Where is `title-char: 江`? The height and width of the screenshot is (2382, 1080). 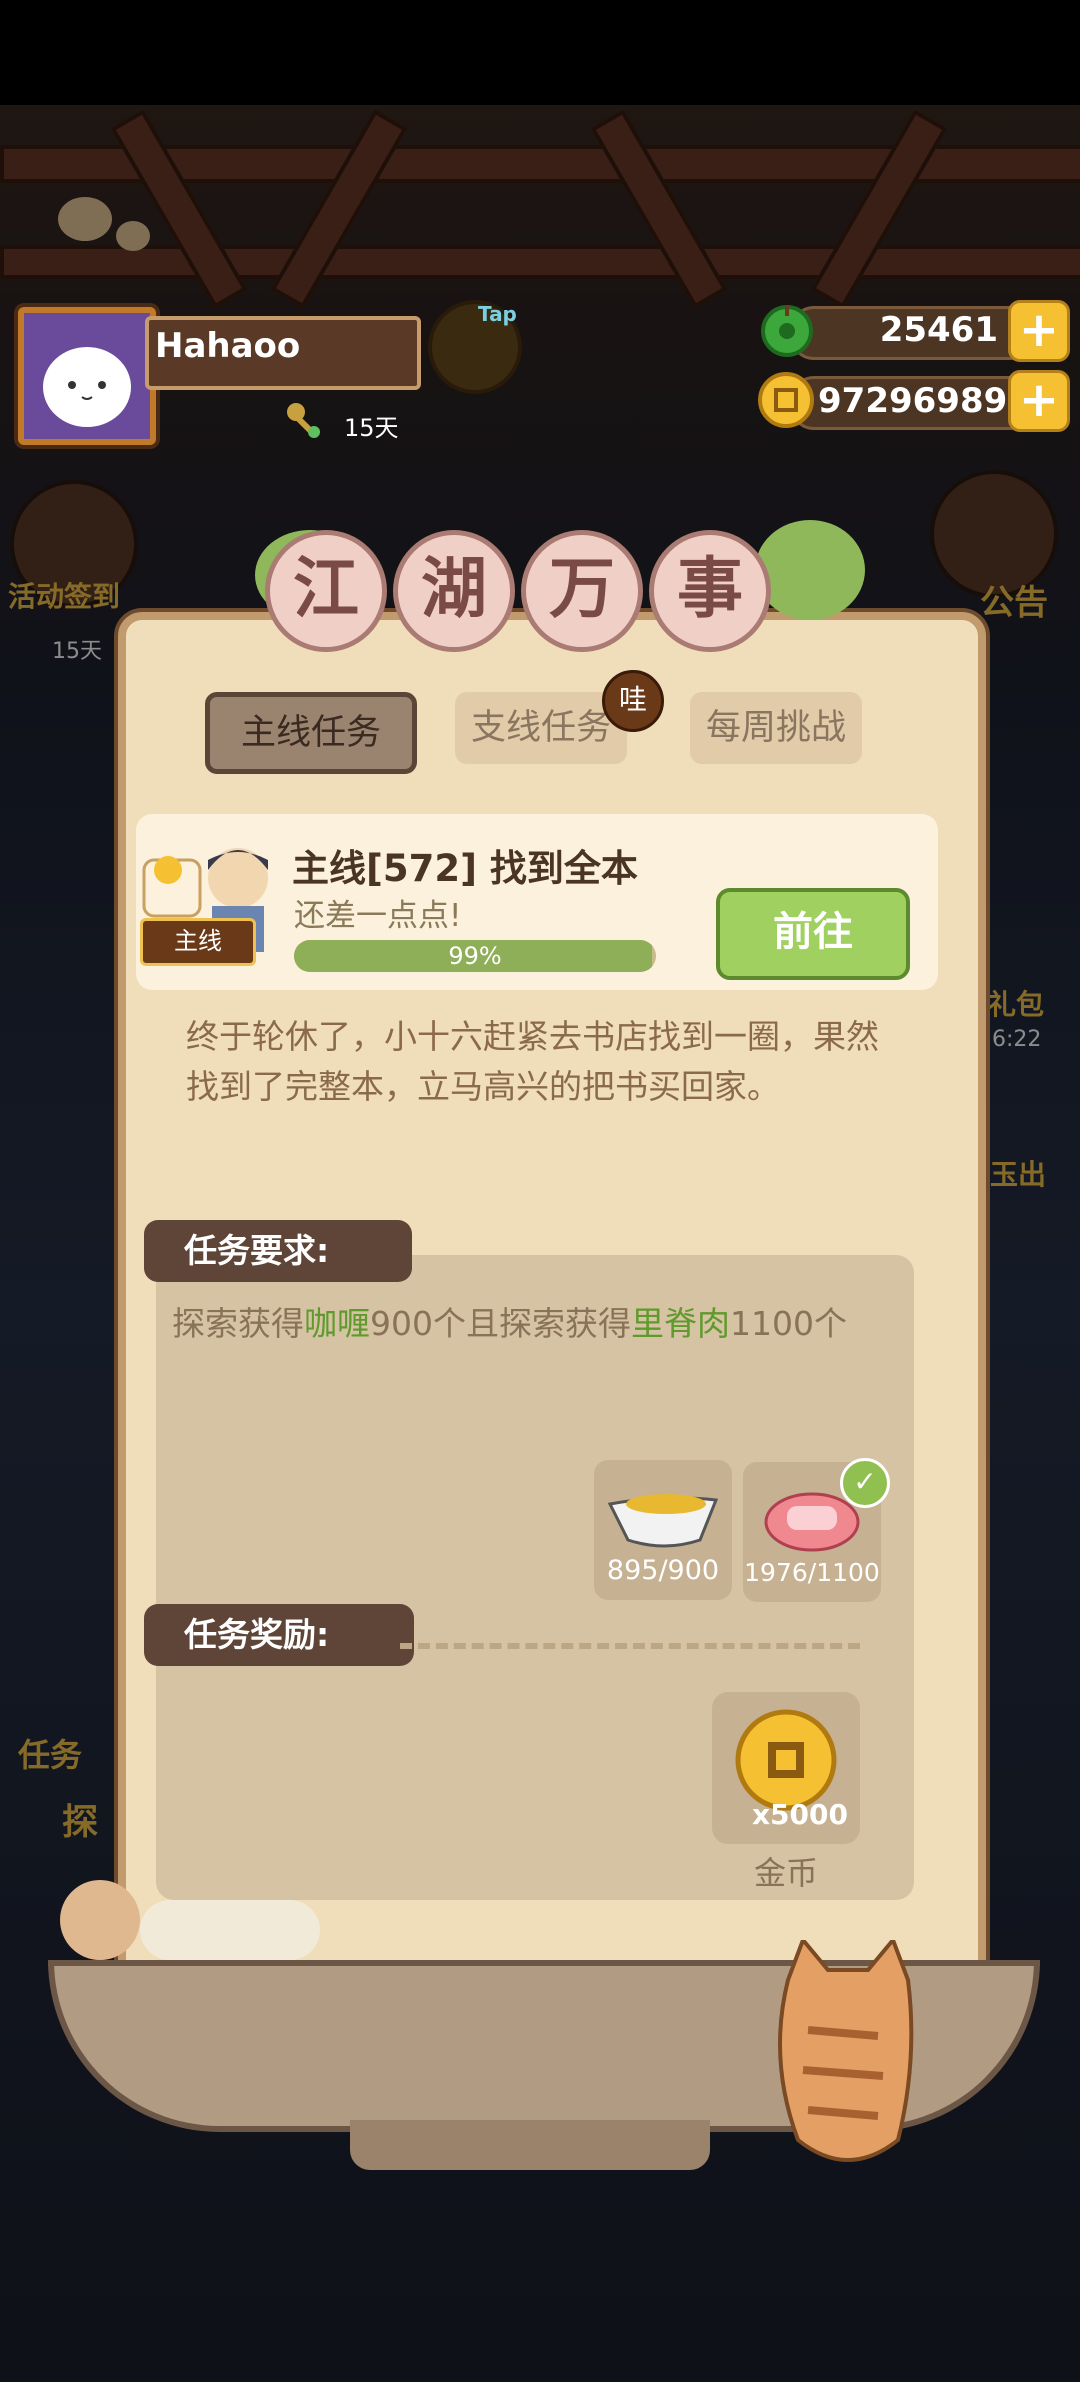
title-char: 江 is located at coordinates (326, 591).